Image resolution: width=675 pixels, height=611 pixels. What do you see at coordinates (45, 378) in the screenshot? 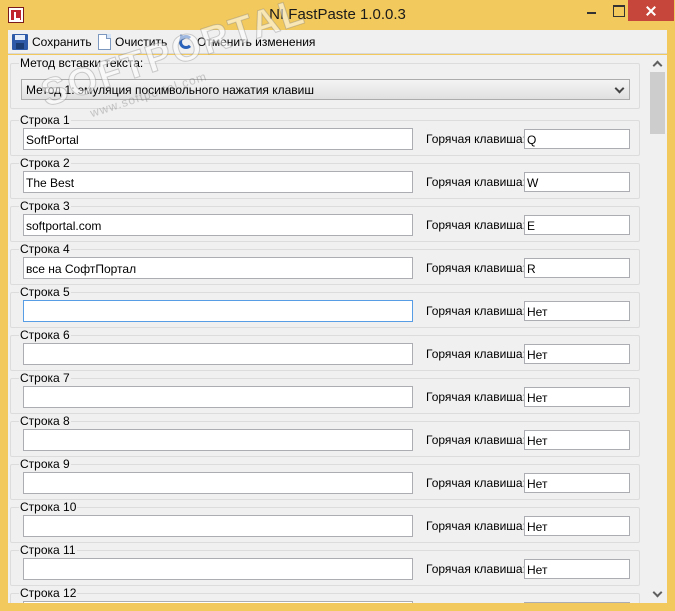
I see `row-label: Строка 7` at bounding box center [45, 378].